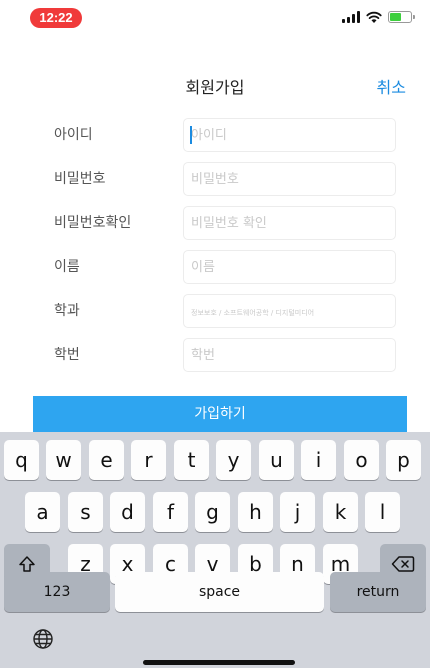 The height and width of the screenshot is (668, 430). I want to click on home-indicator, so click(219, 662).